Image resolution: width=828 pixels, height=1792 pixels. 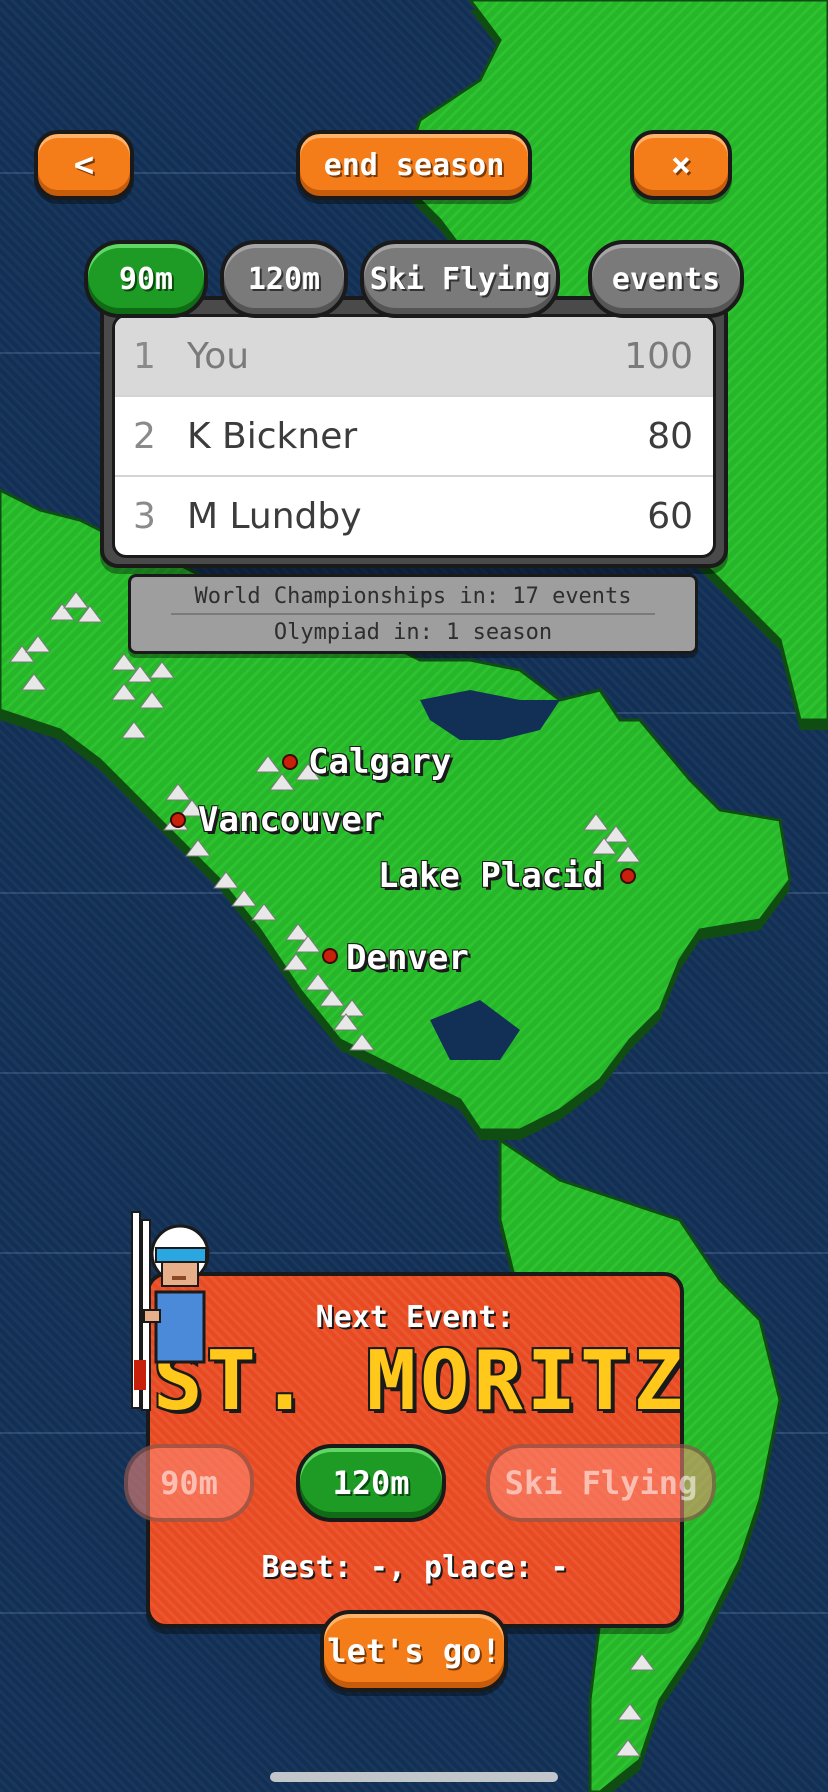 I want to click on home-indicator, so click(x=414, y=1777).